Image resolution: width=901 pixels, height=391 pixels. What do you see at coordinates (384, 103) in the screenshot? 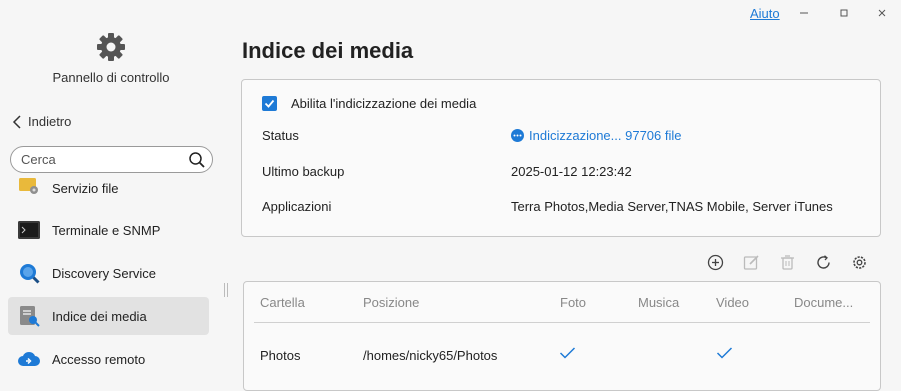
I see `enable-indexing-label: Abilita l'indicizzazione dei media` at bounding box center [384, 103].